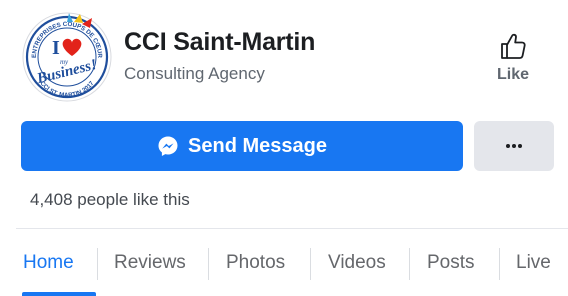  Describe the element at coordinates (451, 263) in the screenshot. I see `tab-posts: Posts` at that location.